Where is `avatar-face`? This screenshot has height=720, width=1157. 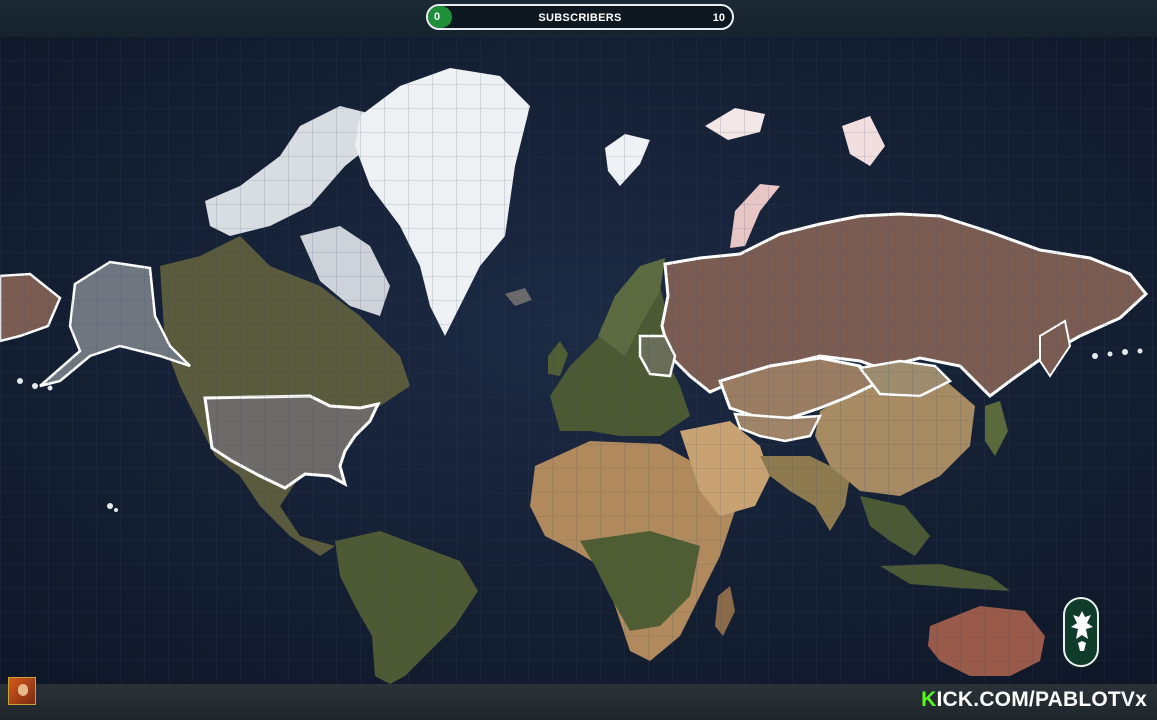 avatar-face is located at coordinates (23, 690).